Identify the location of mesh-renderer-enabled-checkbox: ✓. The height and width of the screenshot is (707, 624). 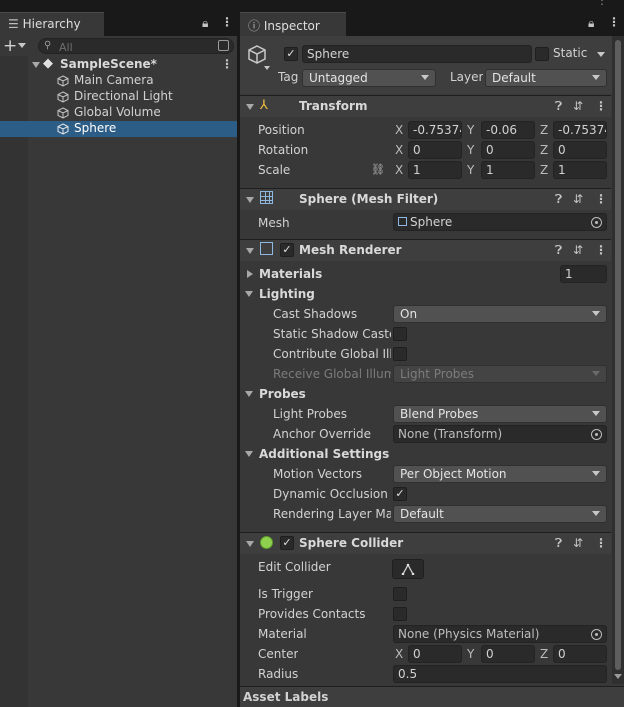
(287, 250).